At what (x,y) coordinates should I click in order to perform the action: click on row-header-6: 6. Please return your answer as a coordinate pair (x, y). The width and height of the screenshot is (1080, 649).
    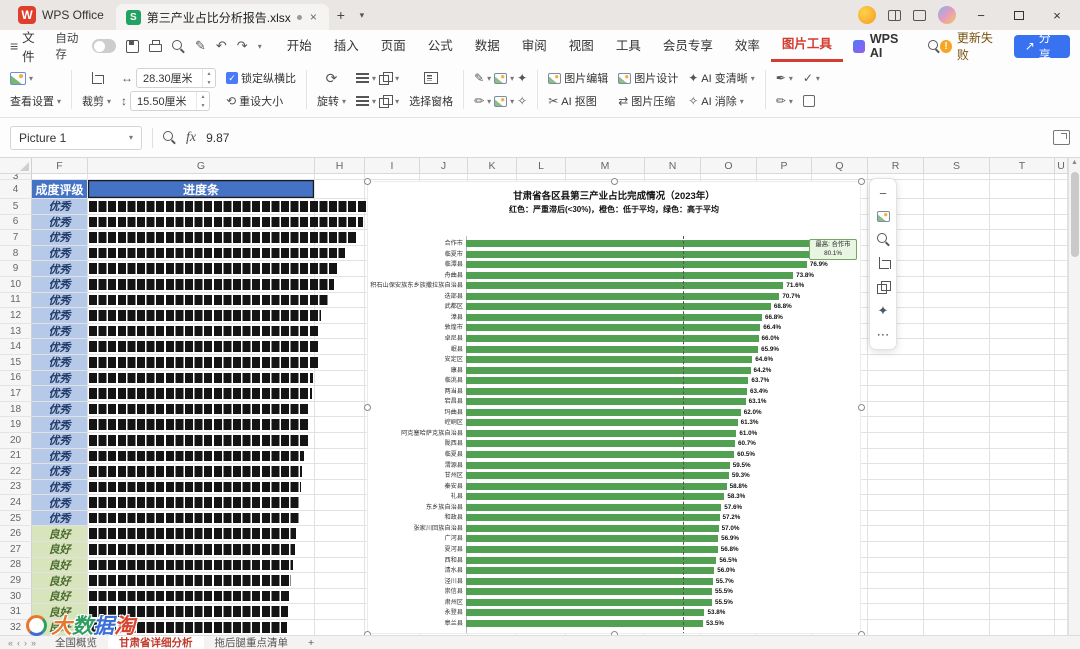
    Looking at the image, I should click on (16, 222).